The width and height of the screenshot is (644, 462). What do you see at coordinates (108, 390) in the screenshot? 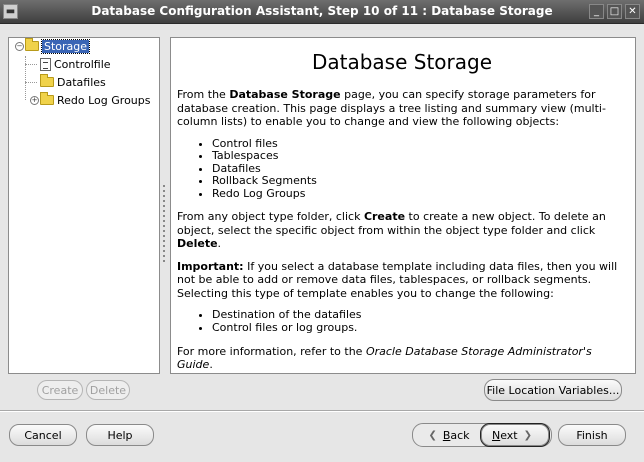
I see `delete-button: Delete` at bounding box center [108, 390].